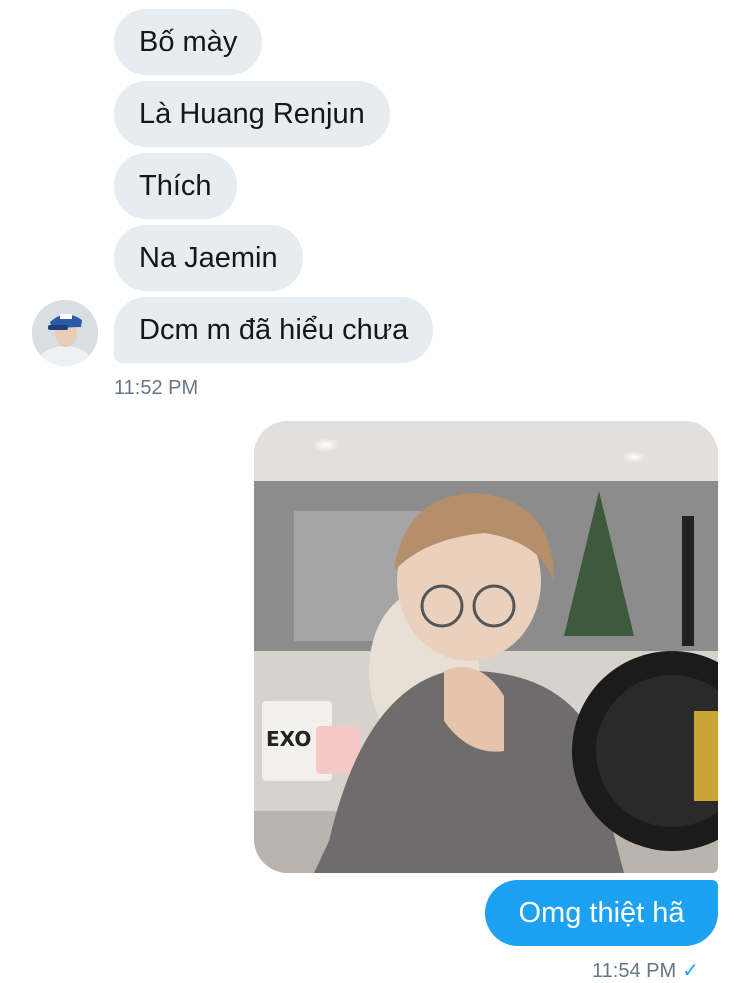  I want to click on incoming-message: Thích, so click(175, 186).